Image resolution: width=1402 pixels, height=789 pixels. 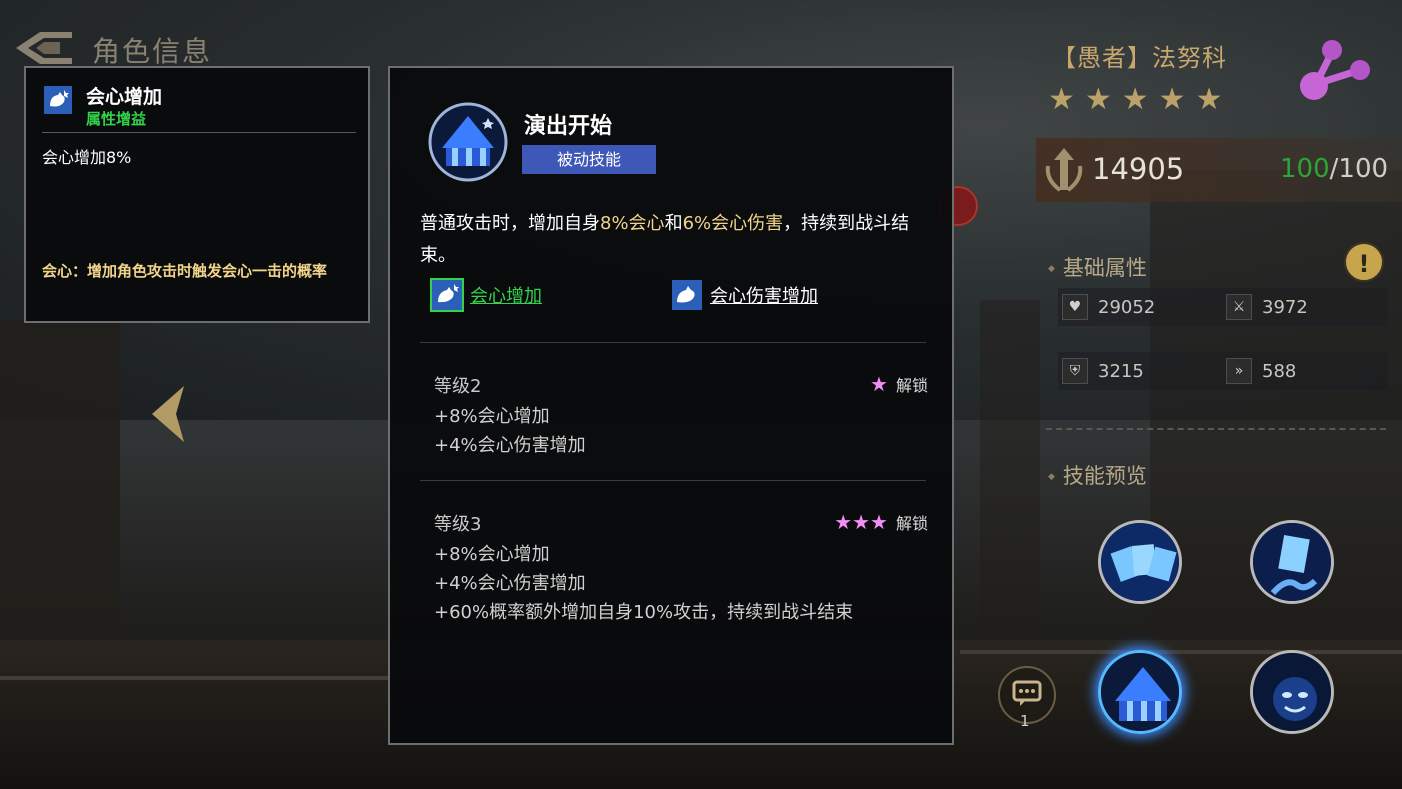 I want to click on skill-shadow-face-button, so click(x=1292, y=692).